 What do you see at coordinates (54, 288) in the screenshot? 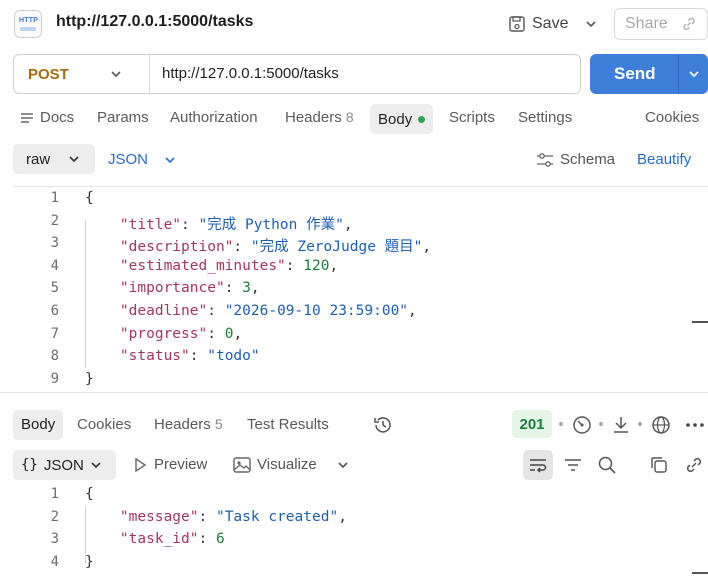
I see `line-number: 5` at bounding box center [54, 288].